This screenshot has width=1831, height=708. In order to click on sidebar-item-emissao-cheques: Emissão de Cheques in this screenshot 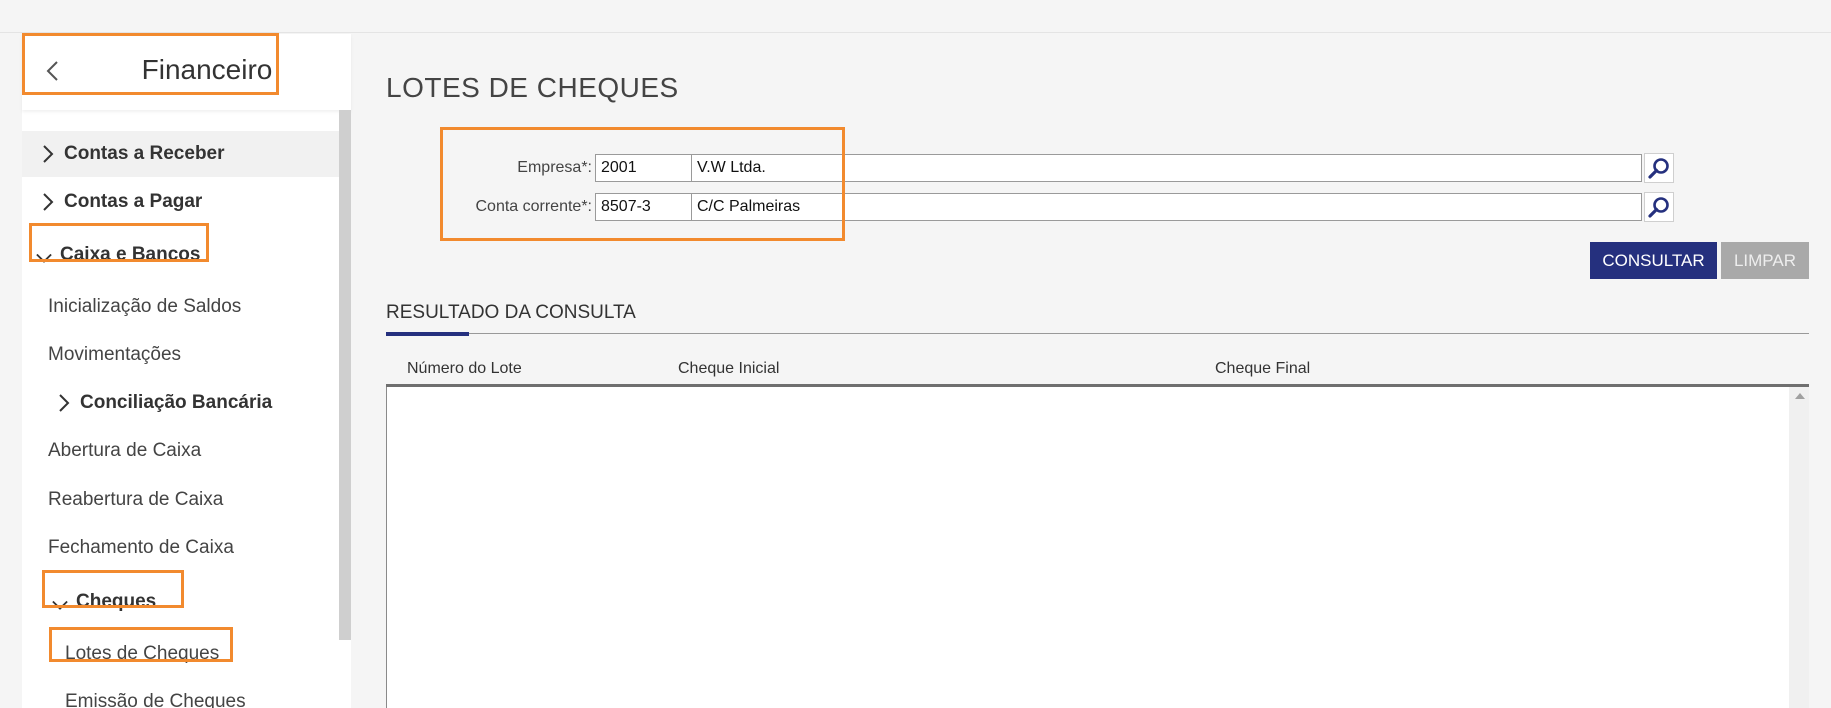, I will do `click(180, 693)`.